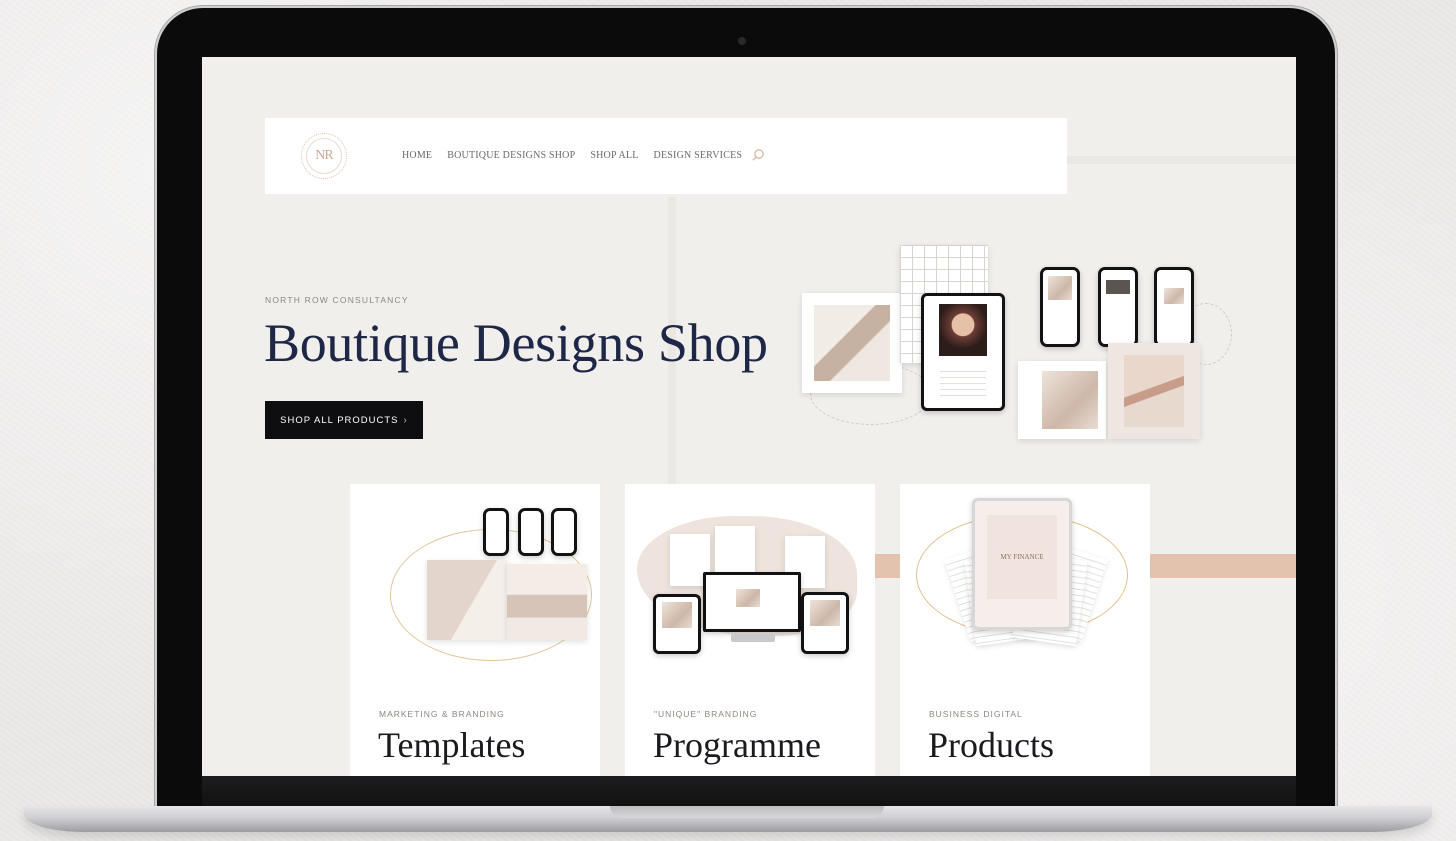 The image size is (1456, 841). What do you see at coordinates (706, 714) in the screenshot?
I see `card-category: "UNIQUE" BRANDING` at bounding box center [706, 714].